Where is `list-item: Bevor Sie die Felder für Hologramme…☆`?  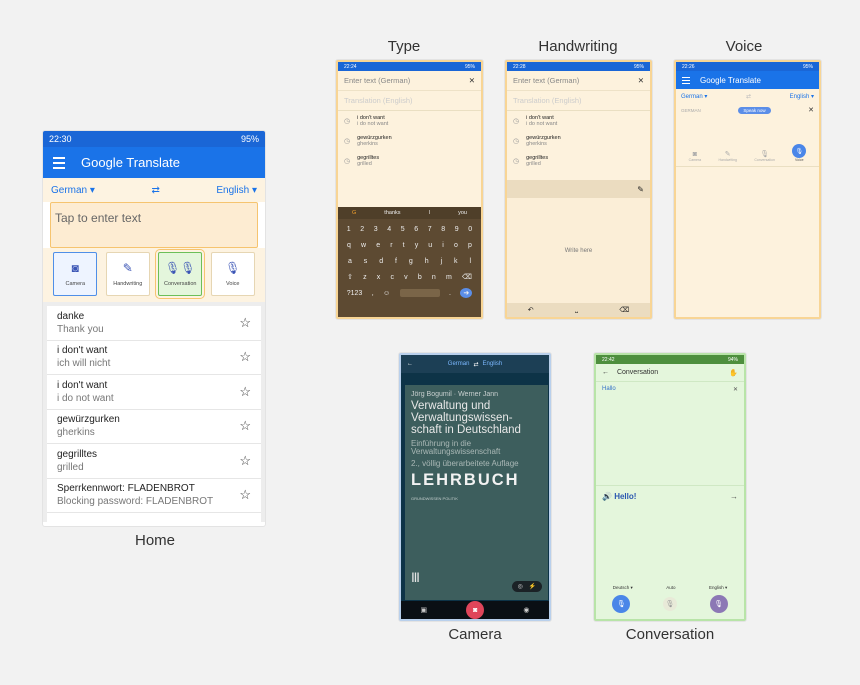 list-item: Bevor Sie die Felder für Hologramme…☆ is located at coordinates (154, 517).